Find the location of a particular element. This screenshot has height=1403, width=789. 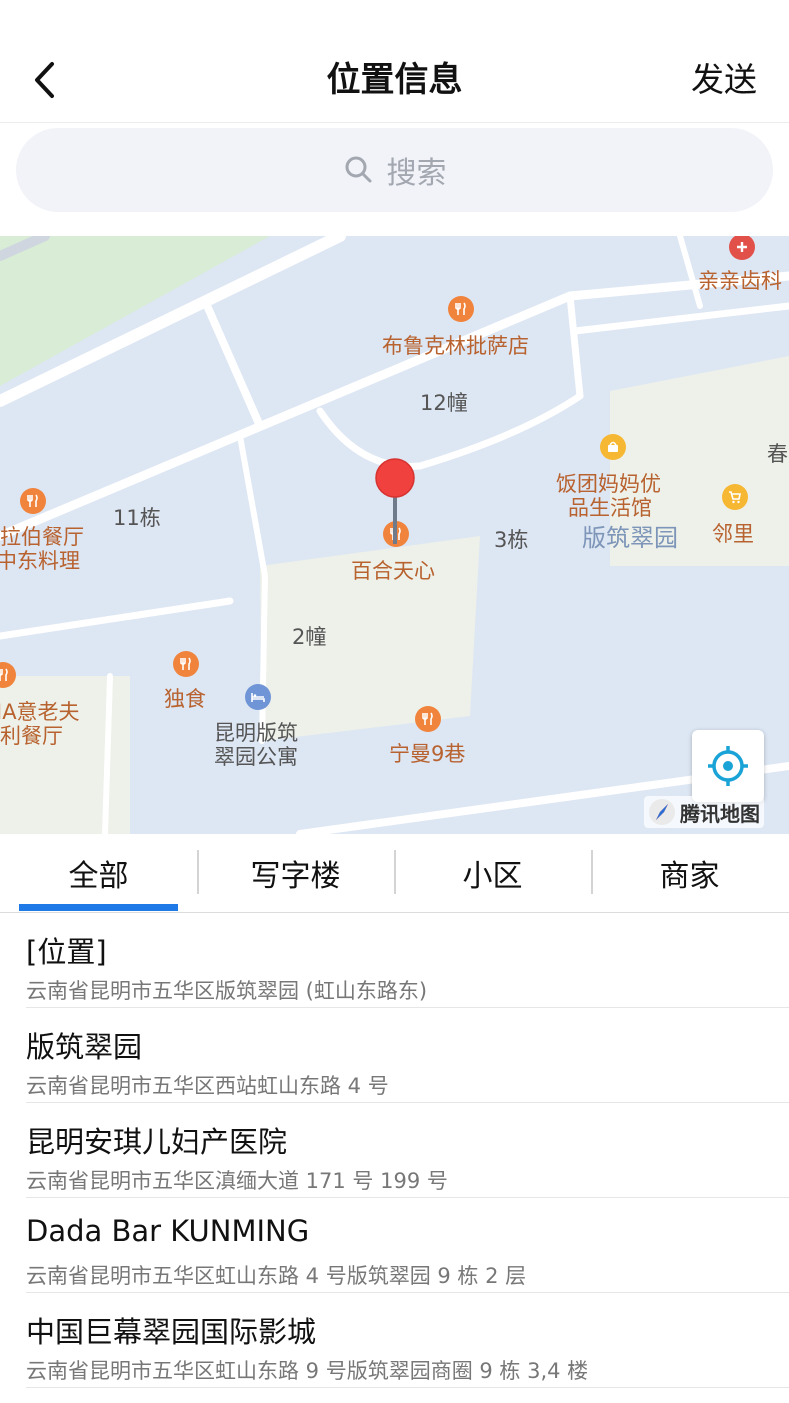

location-pin-icon is located at coordinates (395, 501).